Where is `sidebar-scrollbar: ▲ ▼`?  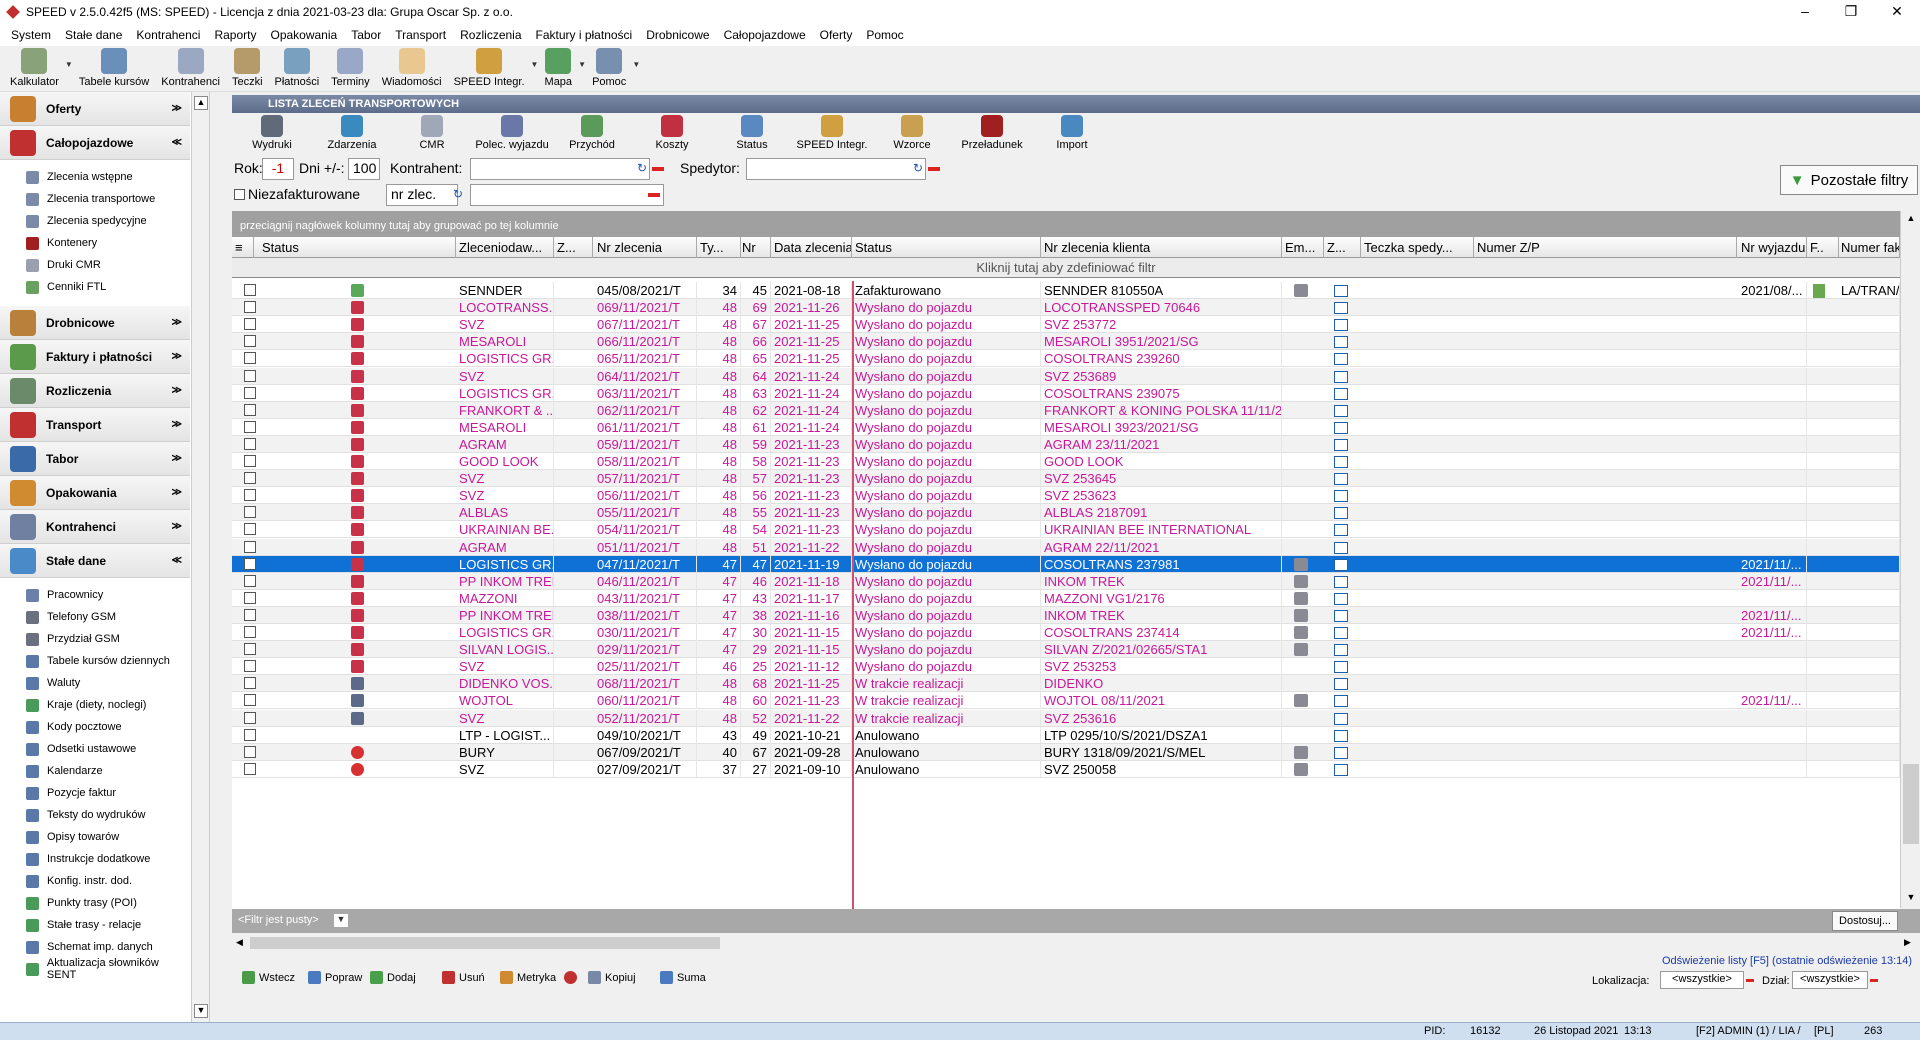 sidebar-scrollbar: ▲ ▼ is located at coordinates (200, 557).